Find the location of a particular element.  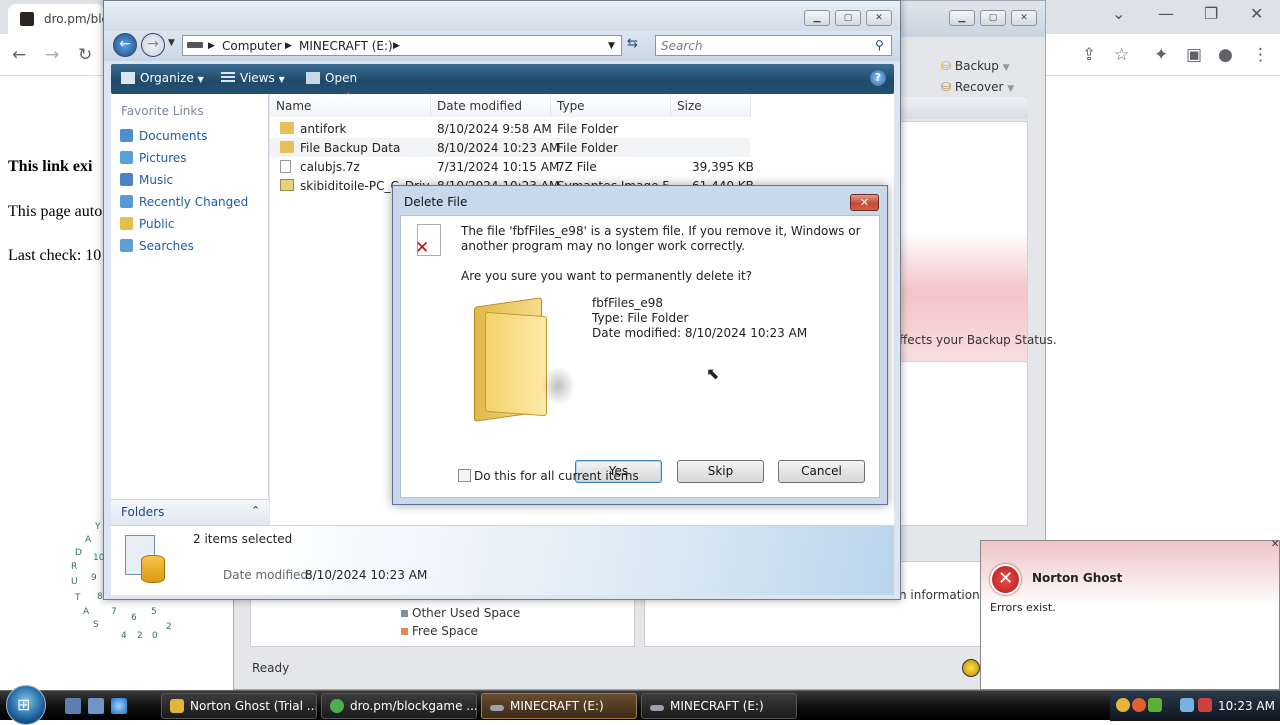

favorite-public: Public is located at coordinates (147, 224).